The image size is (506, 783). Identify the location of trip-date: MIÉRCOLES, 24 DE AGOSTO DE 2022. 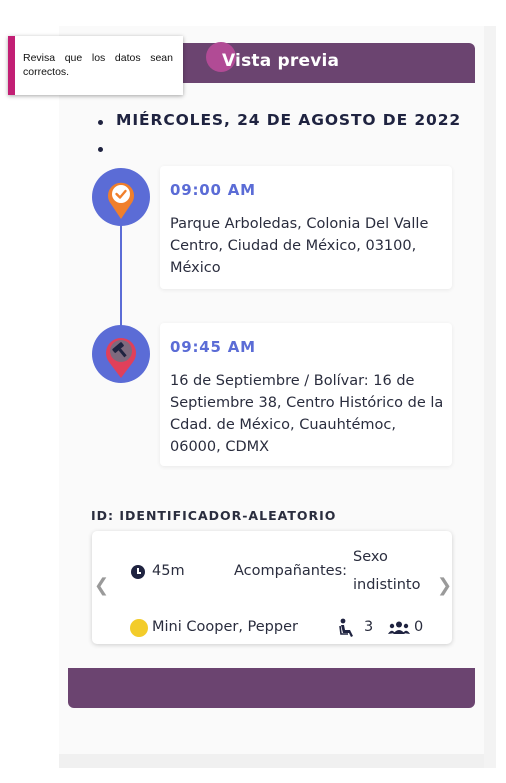
(289, 120).